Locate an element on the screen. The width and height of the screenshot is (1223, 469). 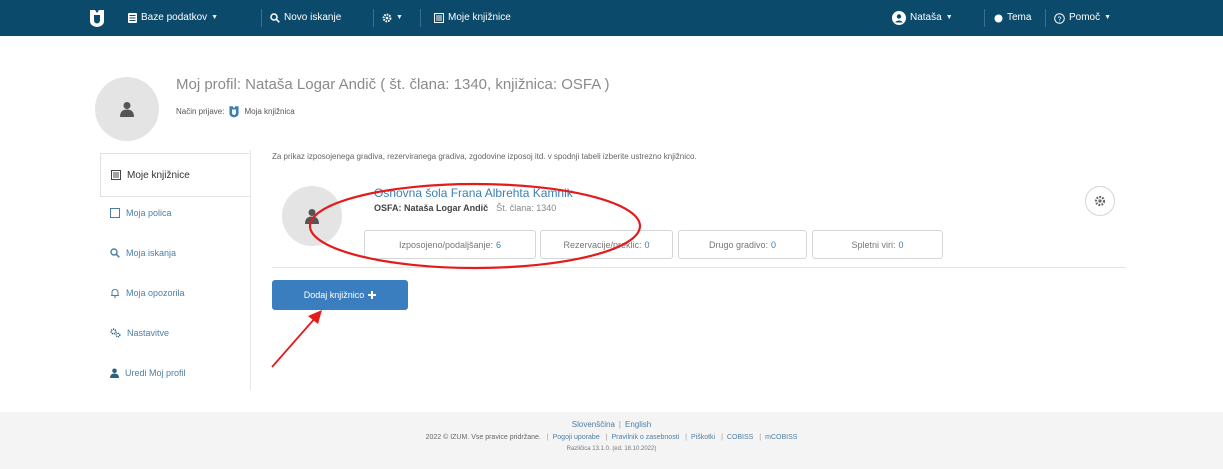
annotation-arrow-line is located at coordinates (294, 342).